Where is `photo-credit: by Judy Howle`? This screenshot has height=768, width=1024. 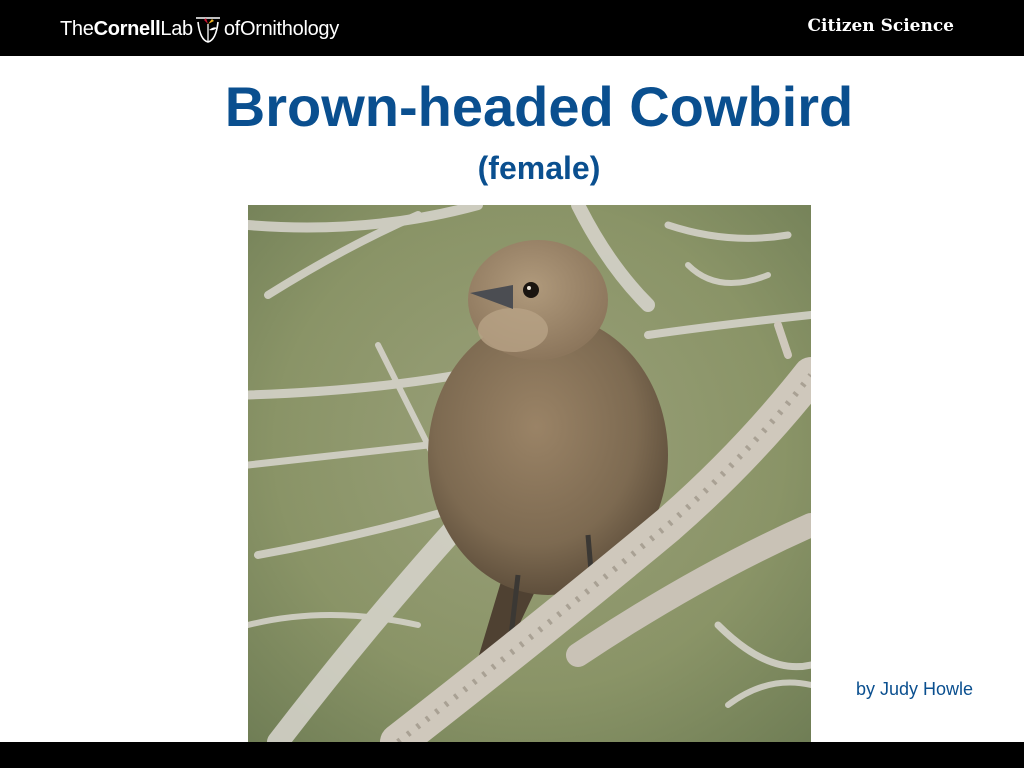 photo-credit: by Judy Howle is located at coordinates (915, 689).